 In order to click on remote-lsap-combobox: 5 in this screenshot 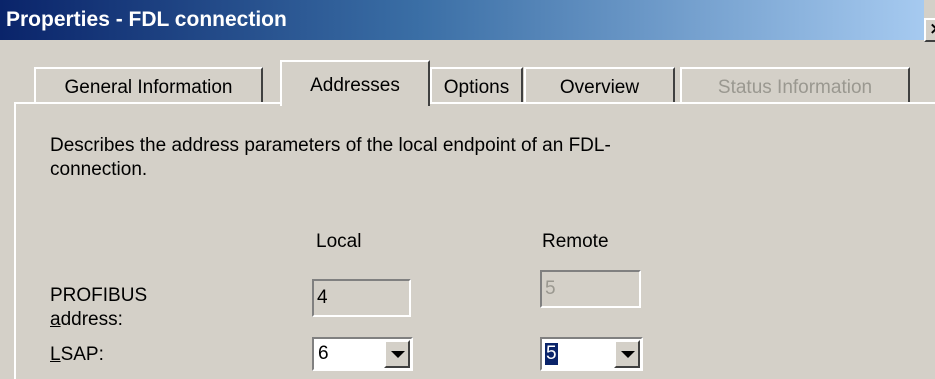, I will do `click(591, 354)`.